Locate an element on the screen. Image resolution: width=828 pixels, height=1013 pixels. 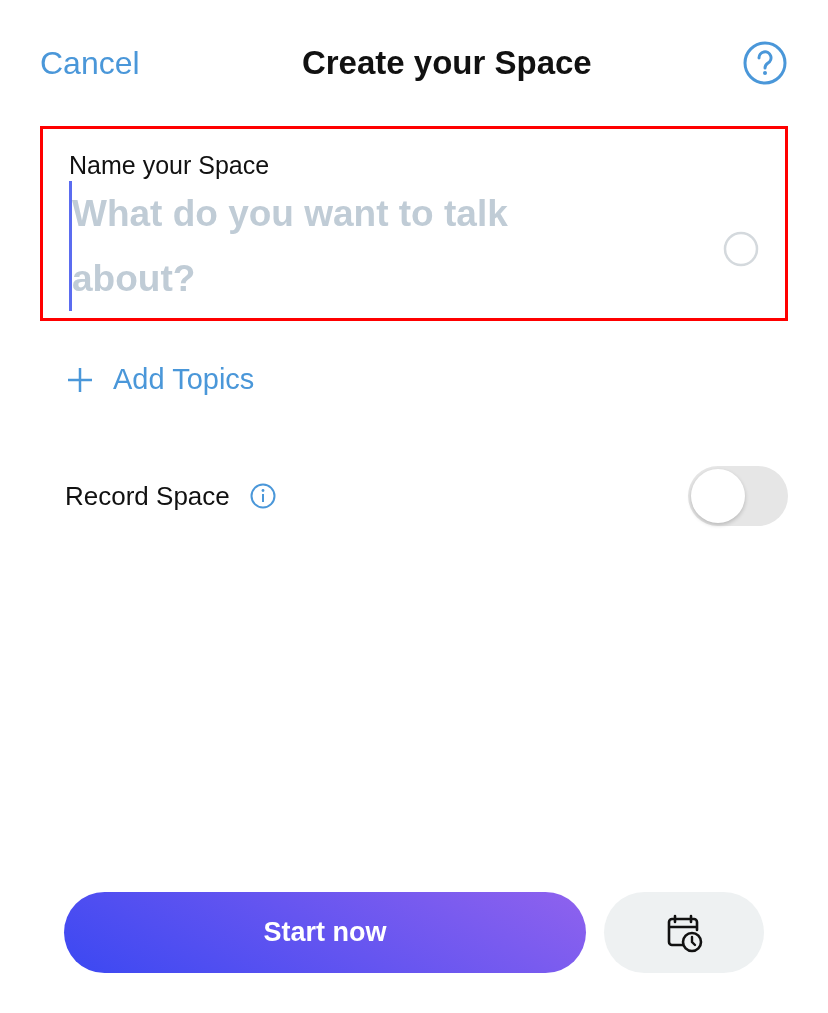
field-label: Name your Space is located at coordinates (169, 165).